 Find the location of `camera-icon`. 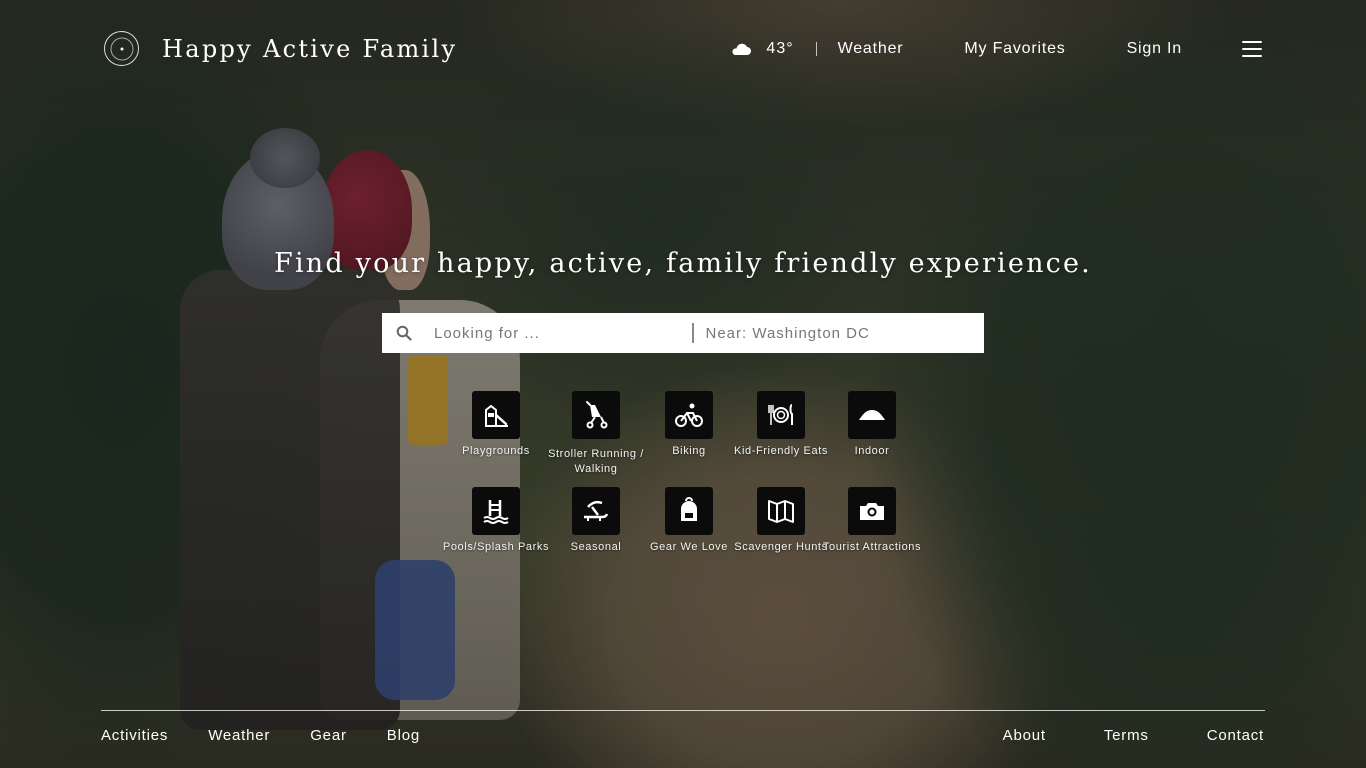

camera-icon is located at coordinates (872, 511).